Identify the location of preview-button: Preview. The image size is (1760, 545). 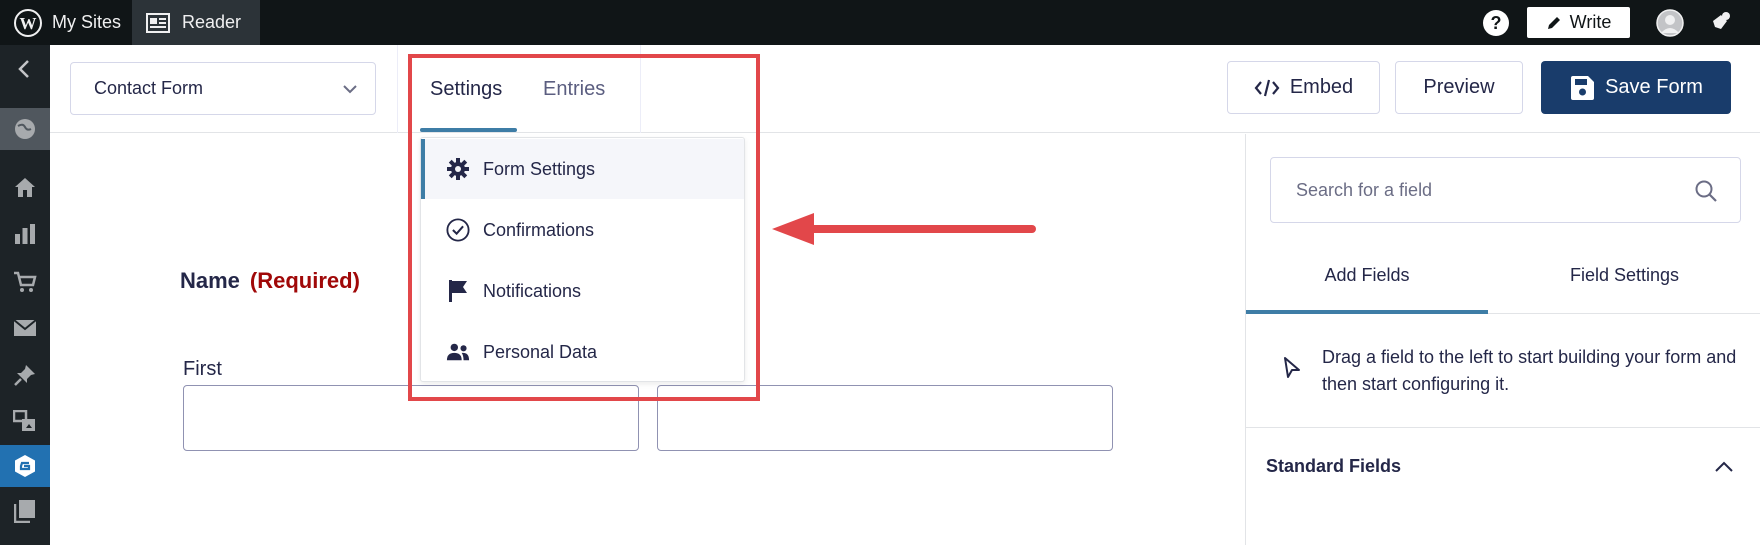
(1459, 87).